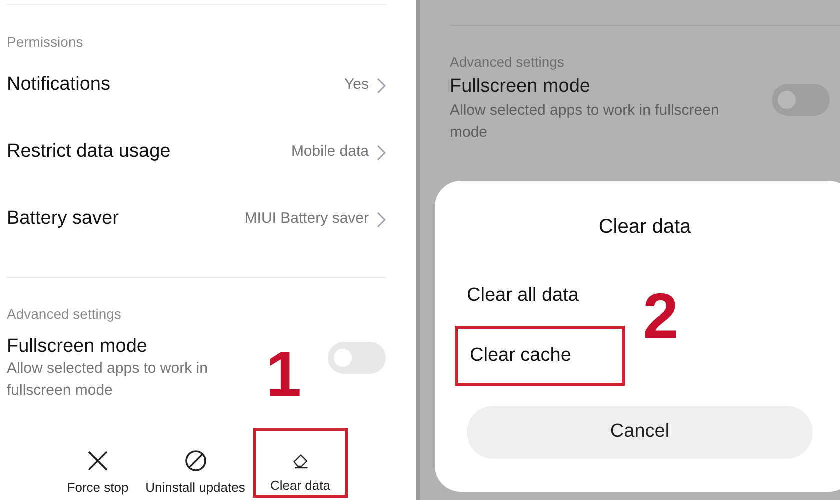 Image resolution: width=840 pixels, height=500 pixels. I want to click on step-number: 1, so click(284, 374).